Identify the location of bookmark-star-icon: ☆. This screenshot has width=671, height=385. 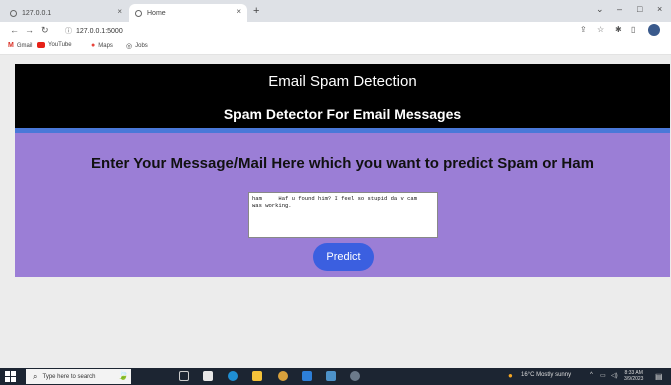
(600, 29).